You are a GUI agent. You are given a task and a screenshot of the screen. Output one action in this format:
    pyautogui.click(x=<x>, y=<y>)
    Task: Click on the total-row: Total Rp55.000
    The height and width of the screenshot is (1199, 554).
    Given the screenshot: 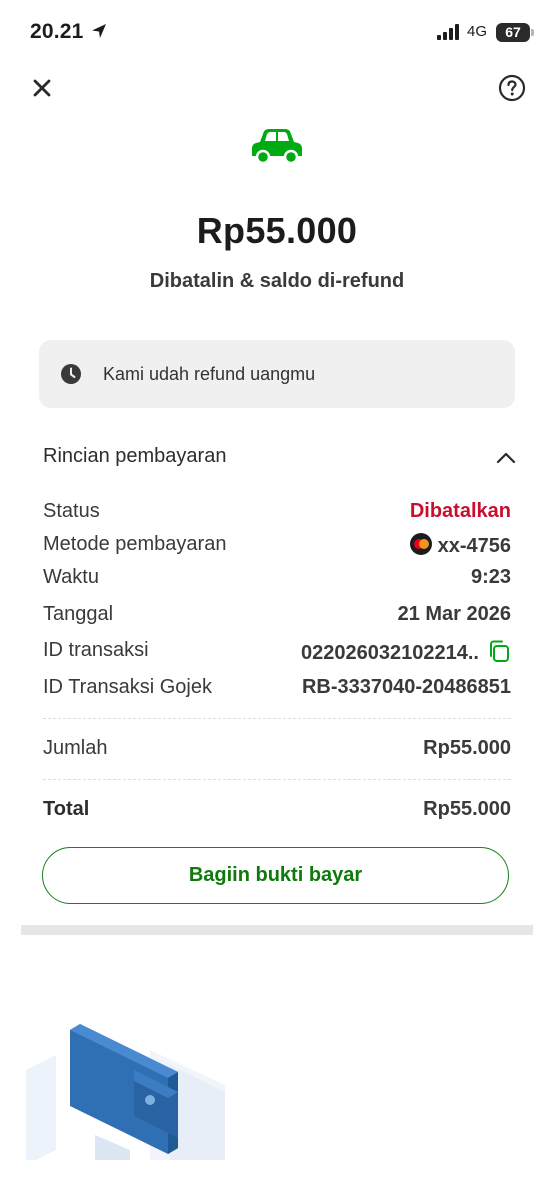 What is the action you would take?
    pyautogui.click(x=277, y=812)
    